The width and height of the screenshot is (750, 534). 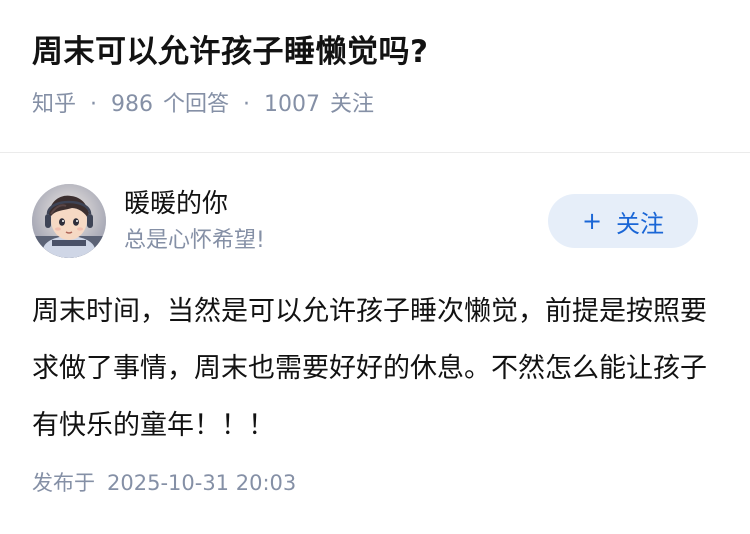 I want to click on publish-info: 发布于 2025-10-31 20:03, so click(x=164, y=483).